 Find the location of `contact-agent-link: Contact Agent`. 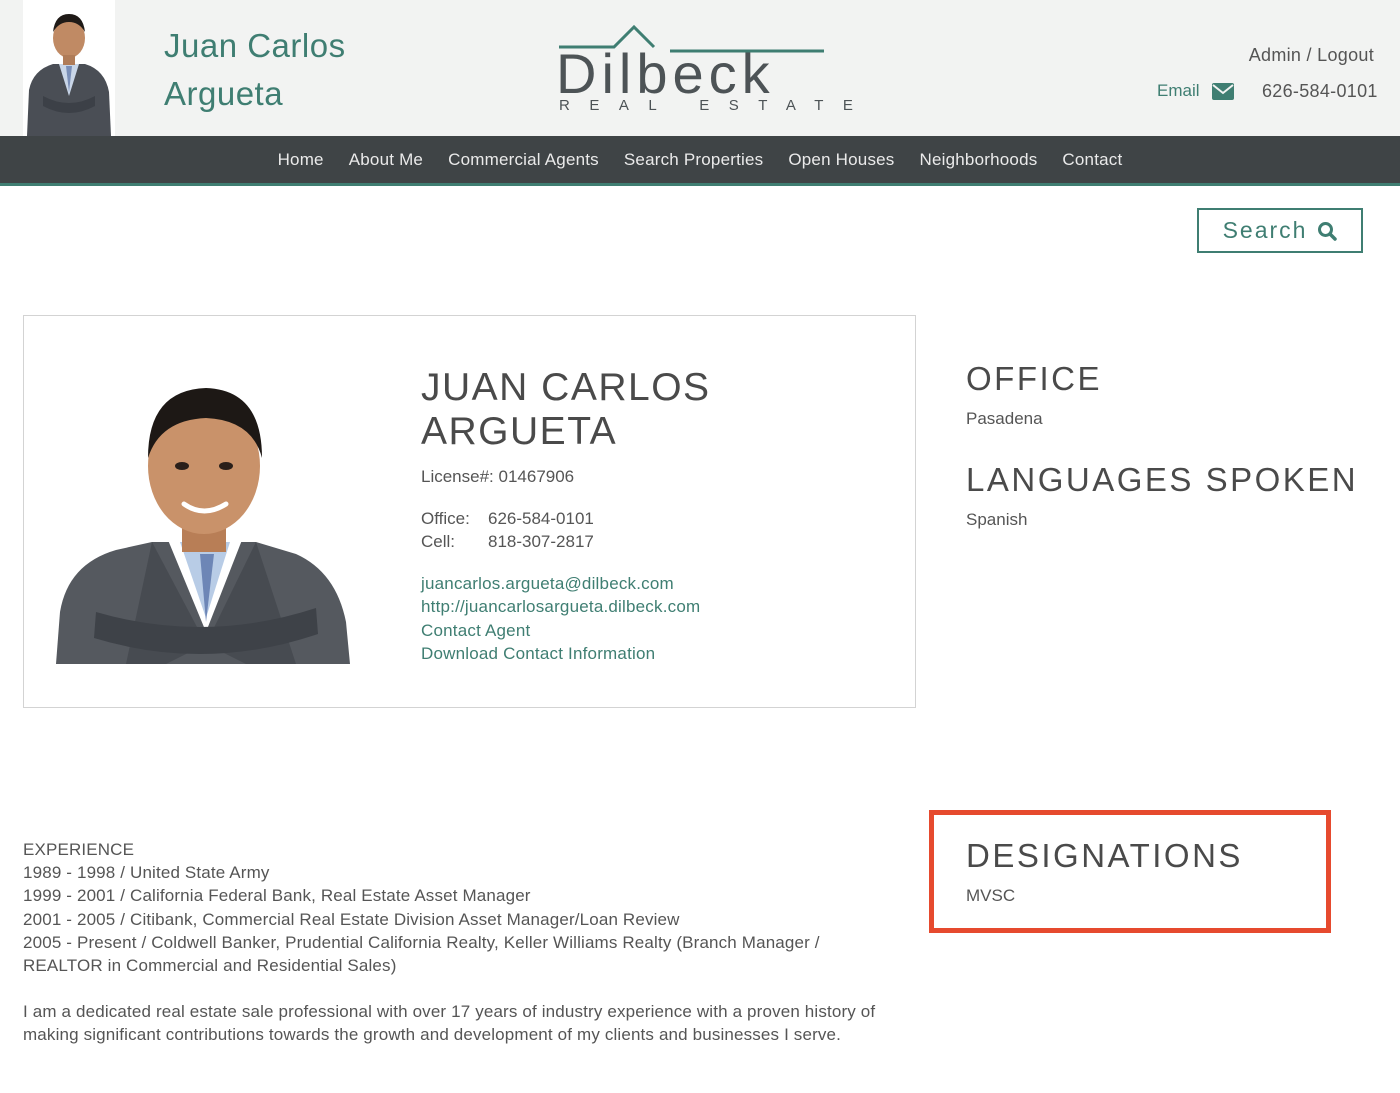

contact-agent-link: Contact Agent is located at coordinates (560, 630).